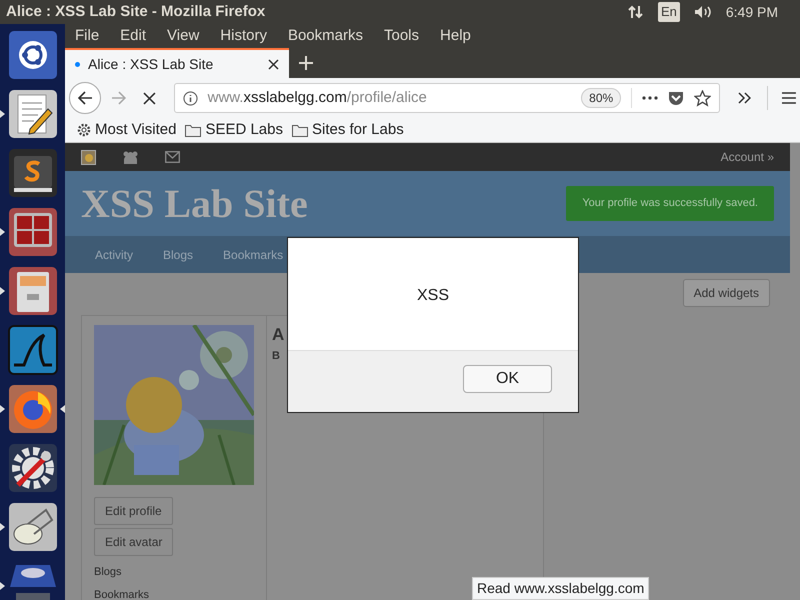 The height and width of the screenshot is (600, 800). I want to click on network-arrows-icon, so click(636, 12).